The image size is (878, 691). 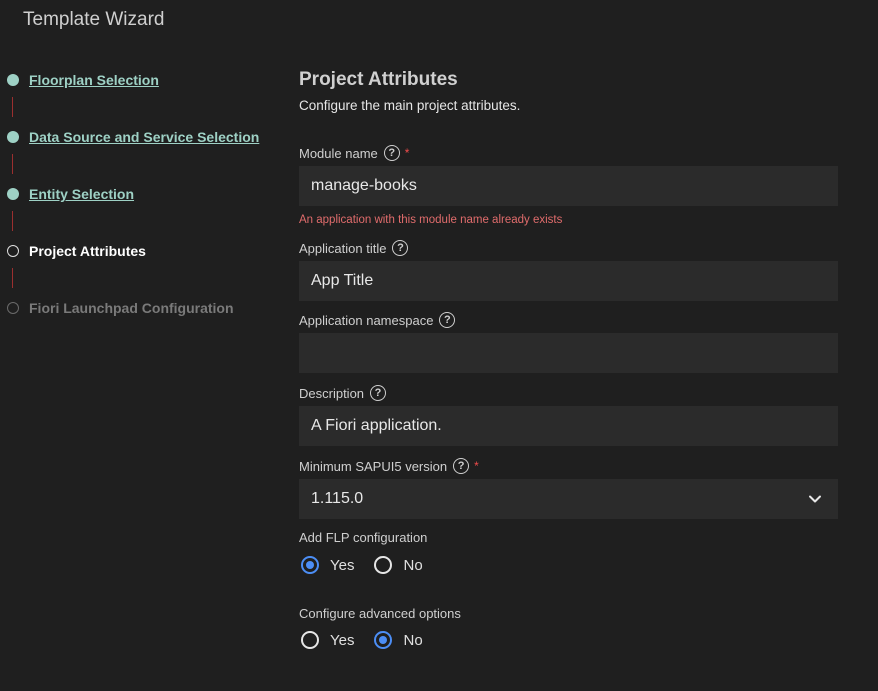 What do you see at coordinates (568, 499) in the screenshot?
I see `min-ui5-select: 1.115.0` at bounding box center [568, 499].